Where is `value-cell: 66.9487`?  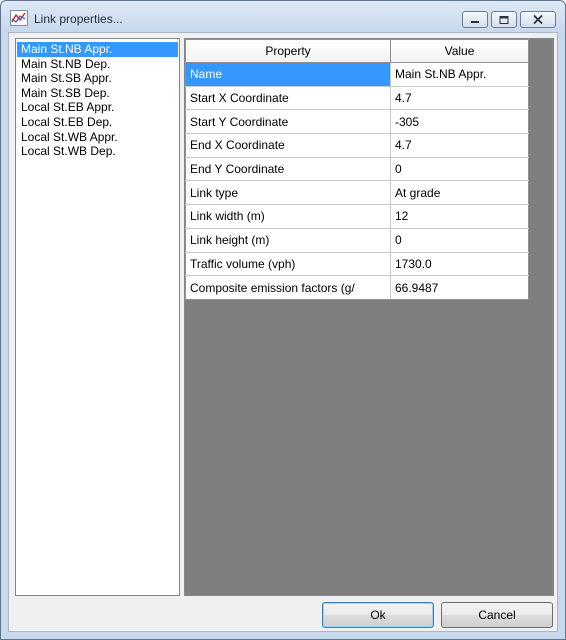 value-cell: 66.9487 is located at coordinates (459, 287).